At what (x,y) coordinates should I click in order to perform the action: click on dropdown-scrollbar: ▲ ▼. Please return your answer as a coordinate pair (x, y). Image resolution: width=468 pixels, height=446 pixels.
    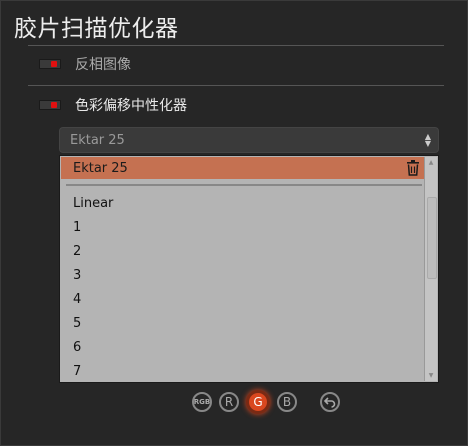
    Looking at the image, I should click on (430, 269).